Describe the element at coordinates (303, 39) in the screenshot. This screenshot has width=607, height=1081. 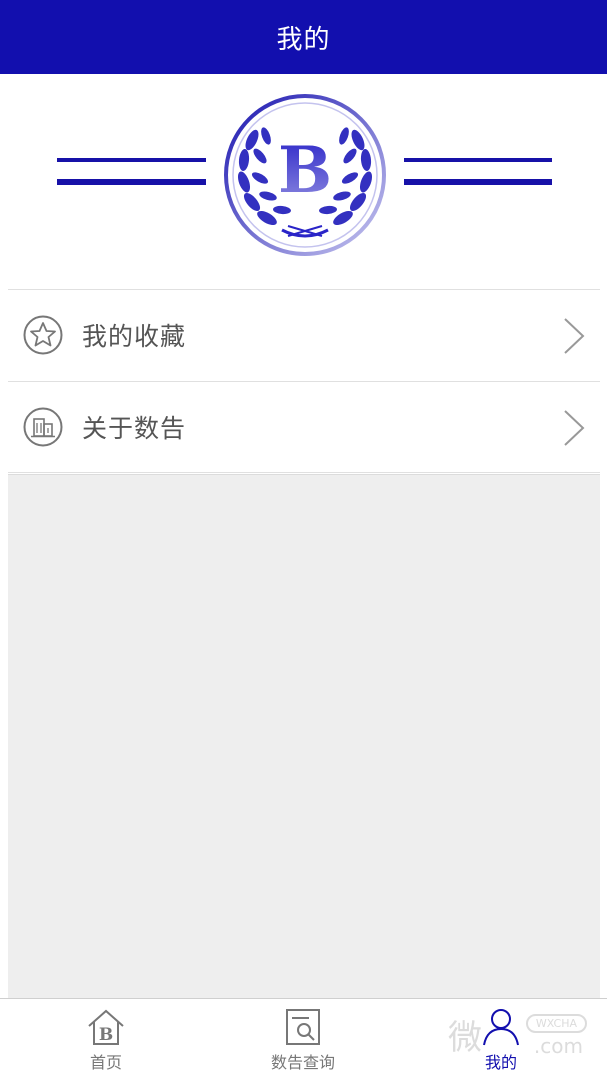
I see `page-title: 我的` at that location.